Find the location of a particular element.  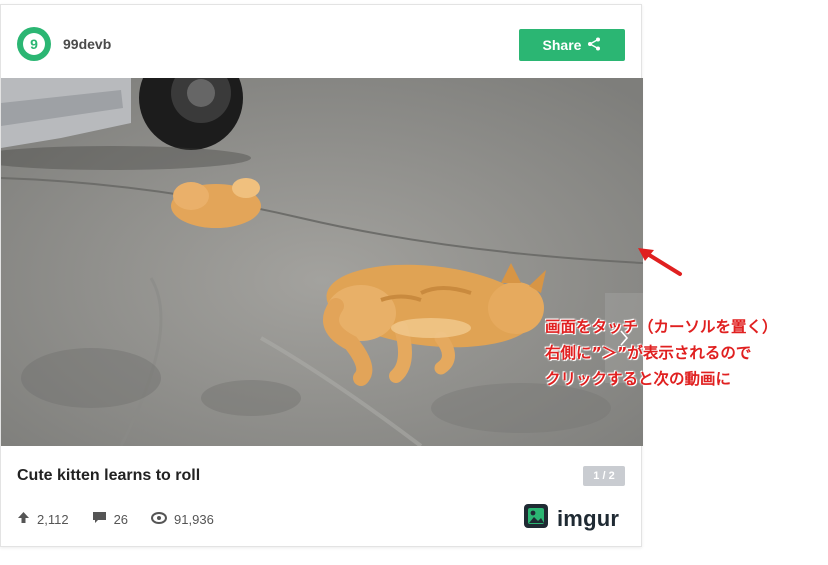

username: 99devb is located at coordinates (87, 44).